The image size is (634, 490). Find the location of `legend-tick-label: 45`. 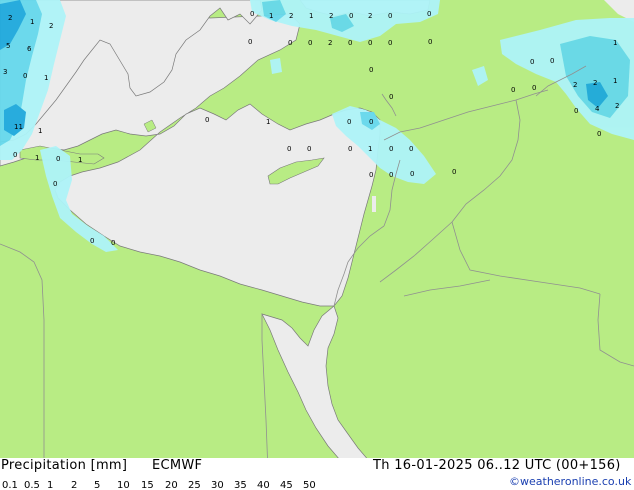

legend-tick-label: 45 is located at coordinates (286, 485).